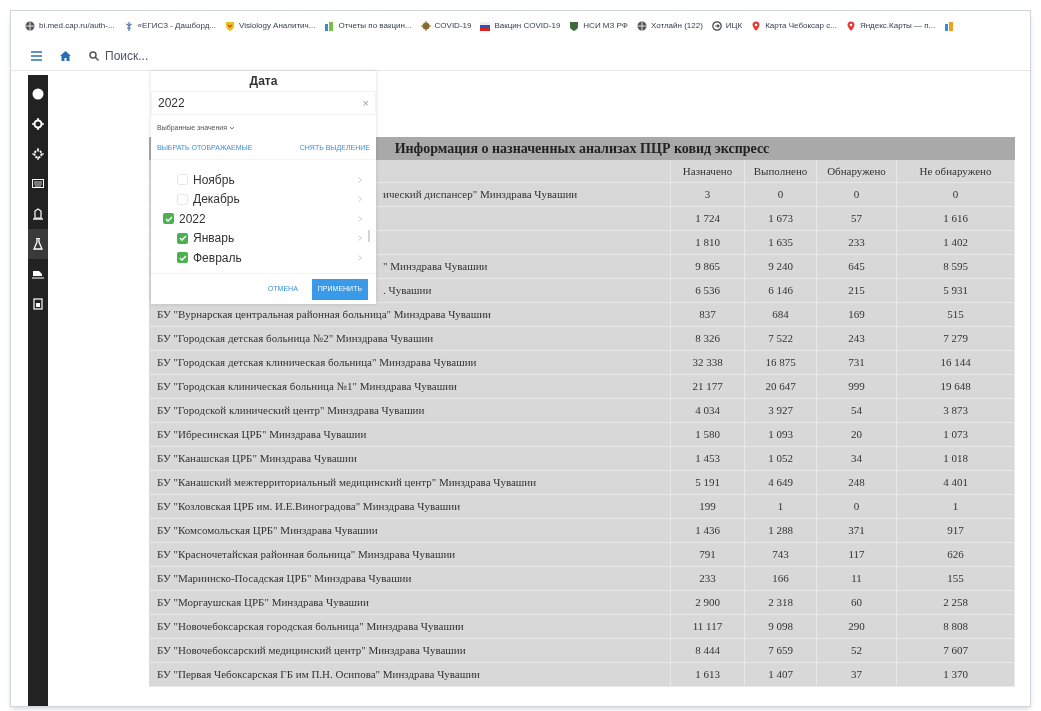 The image size is (1041, 711). I want to click on bookmark: НСИ МЗ РФ, so click(598, 26).